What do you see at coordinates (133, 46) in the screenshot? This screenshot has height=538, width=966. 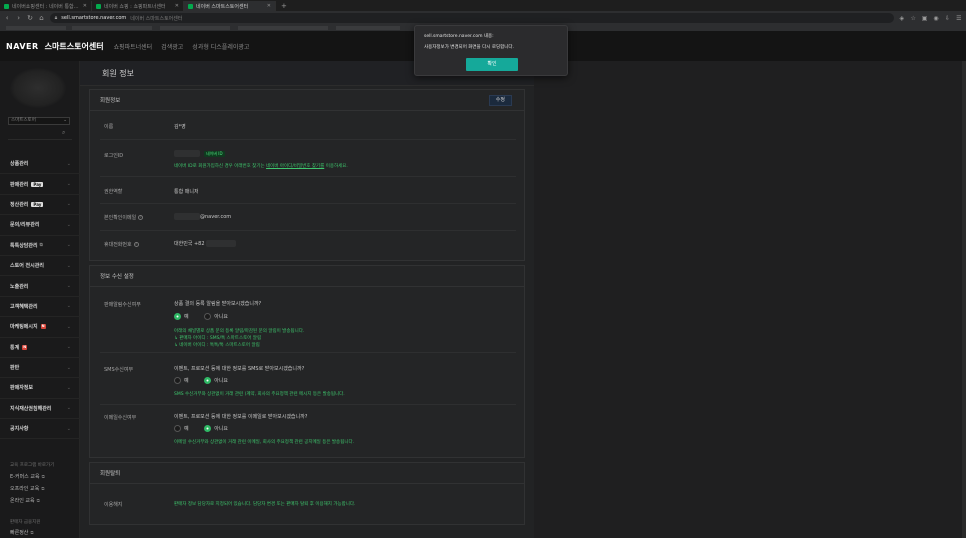 I see `top-menu-shopping-partner: 쇼핑파트너센터` at bounding box center [133, 46].